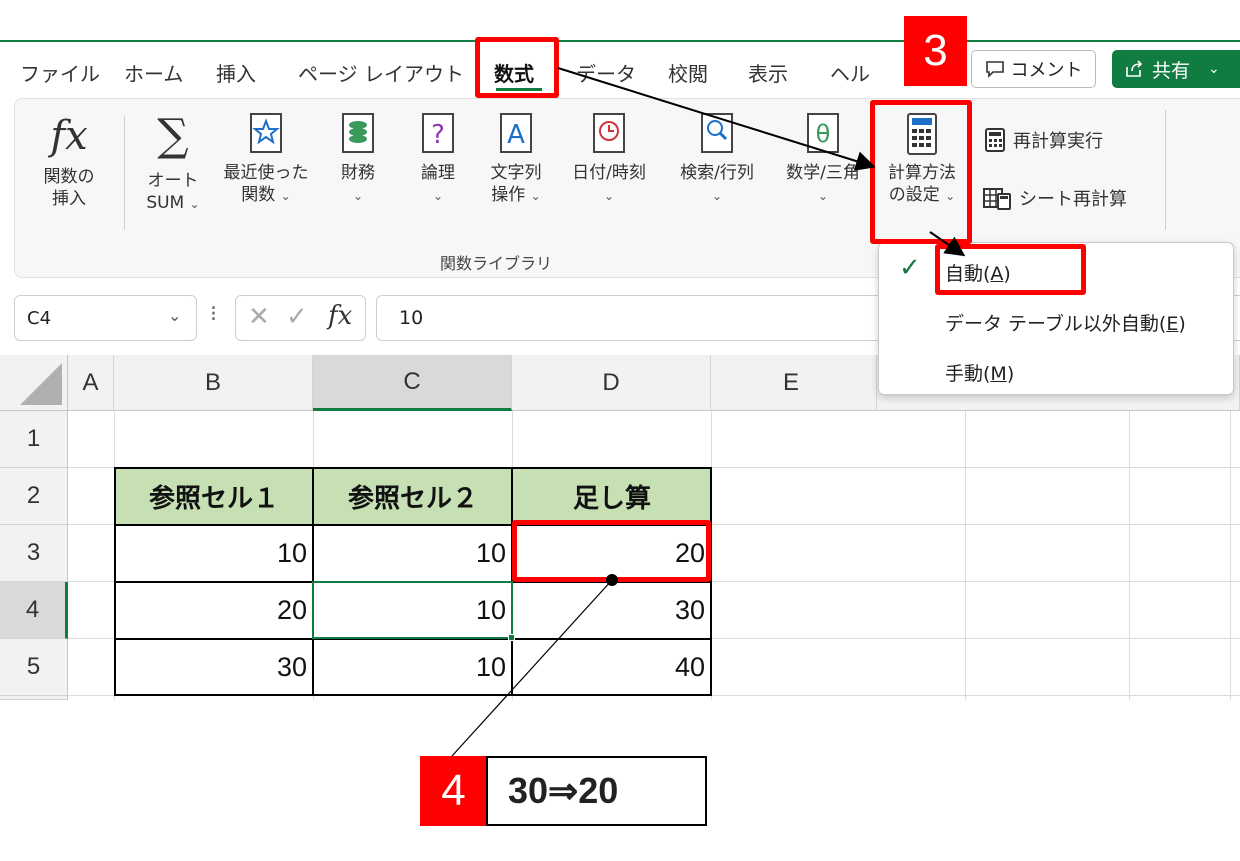 The width and height of the screenshot is (1240, 861). Describe the element at coordinates (358, 133) in the screenshot. I see `coins-book-icon` at that location.